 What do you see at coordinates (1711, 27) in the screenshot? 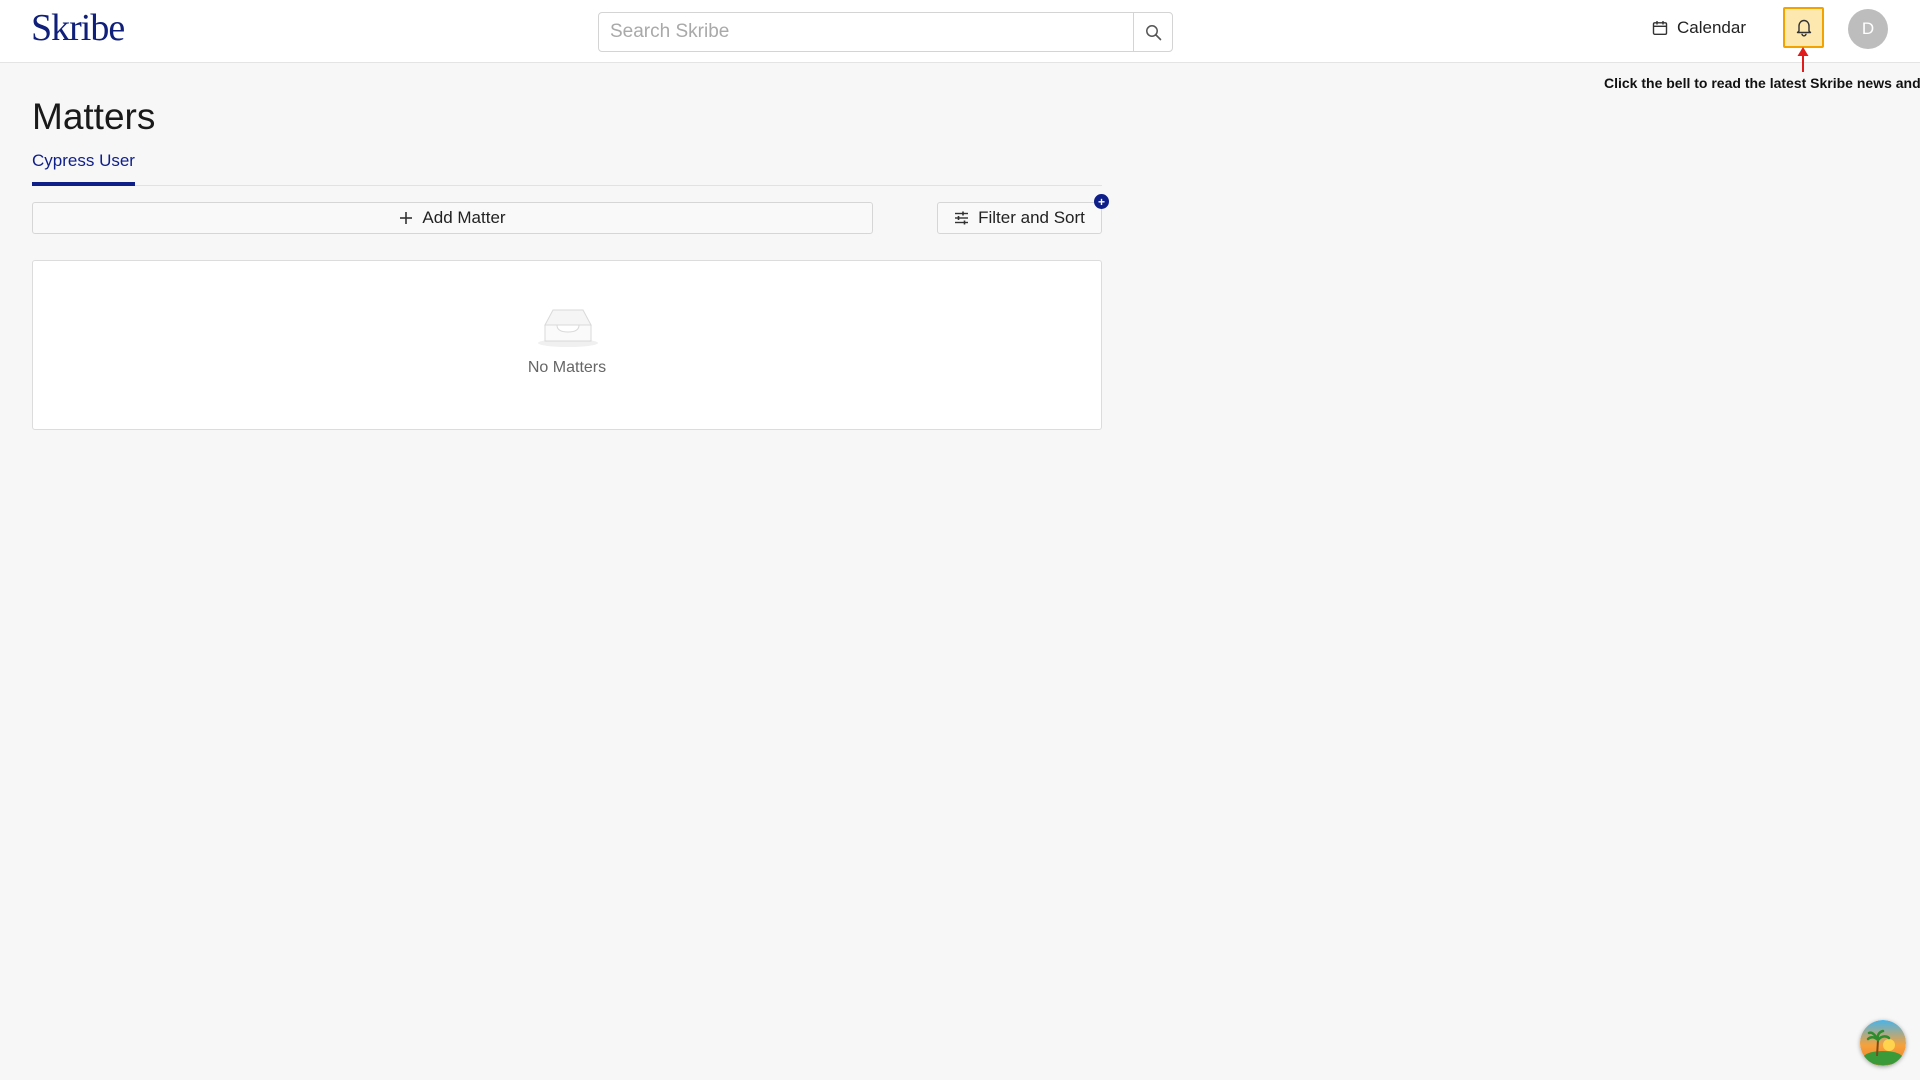
I see `calendar-label: Calendar` at bounding box center [1711, 27].